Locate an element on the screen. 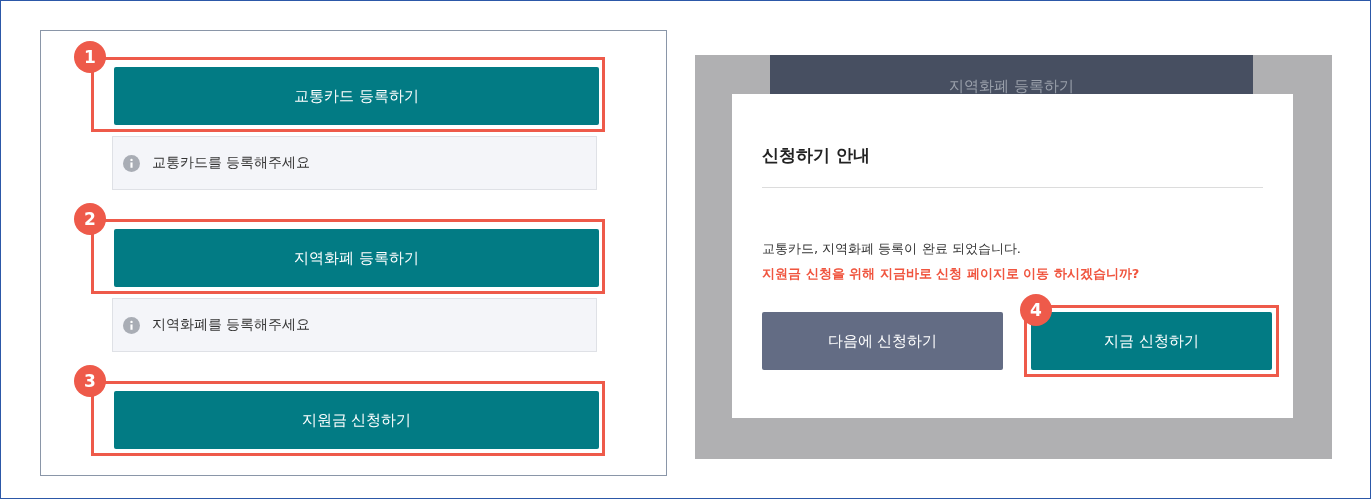 Image resolution: width=1371 pixels, height=499 pixels. step-badge: 2 is located at coordinates (90, 219).